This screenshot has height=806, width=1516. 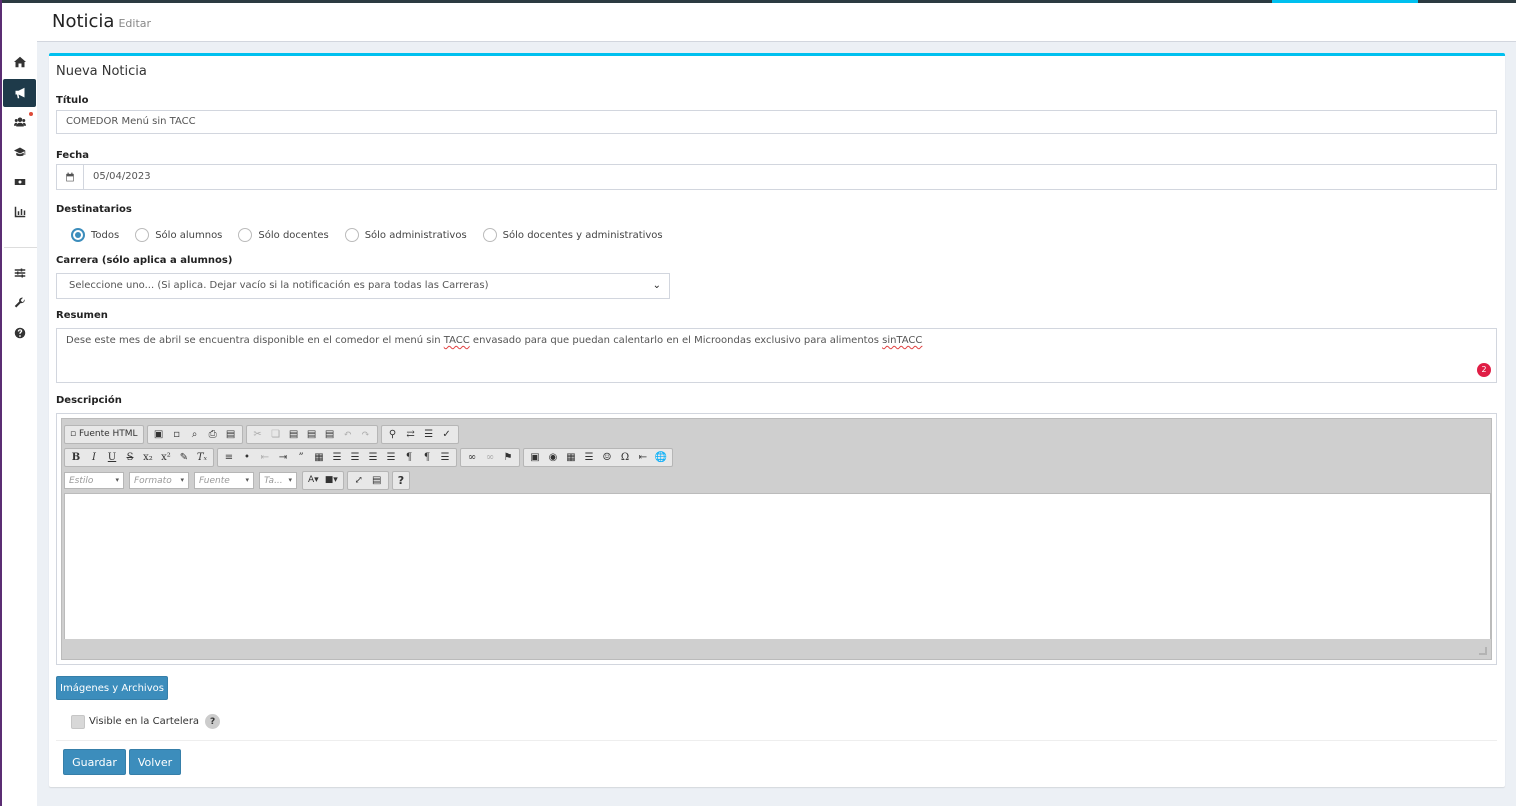 I want to click on spellcheck-icon: ✓, so click(x=447, y=434).